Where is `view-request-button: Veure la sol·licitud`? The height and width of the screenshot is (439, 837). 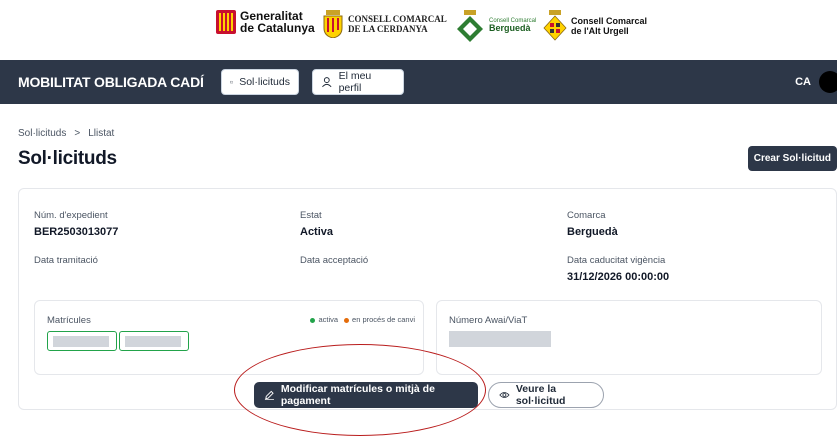
view-request-button: Veure la sol·licitud is located at coordinates (546, 395).